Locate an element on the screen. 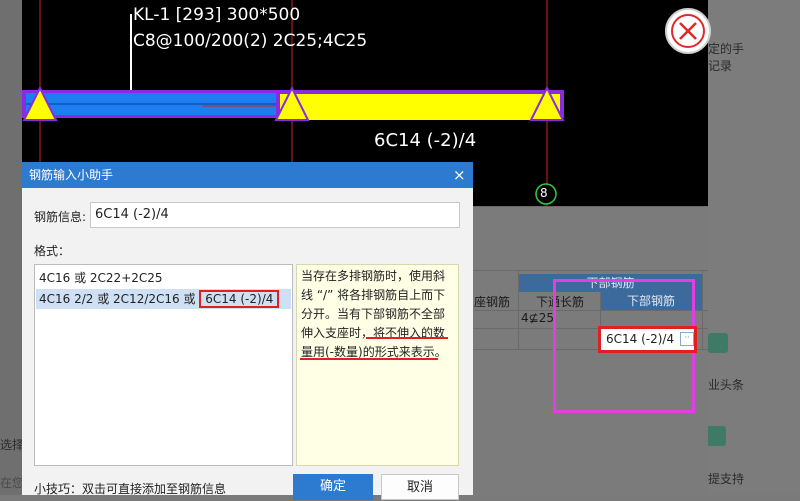 The height and width of the screenshot is (501, 800). hint-line: 伸入支座时，将不伸入的数 is located at coordinates (373, 333).